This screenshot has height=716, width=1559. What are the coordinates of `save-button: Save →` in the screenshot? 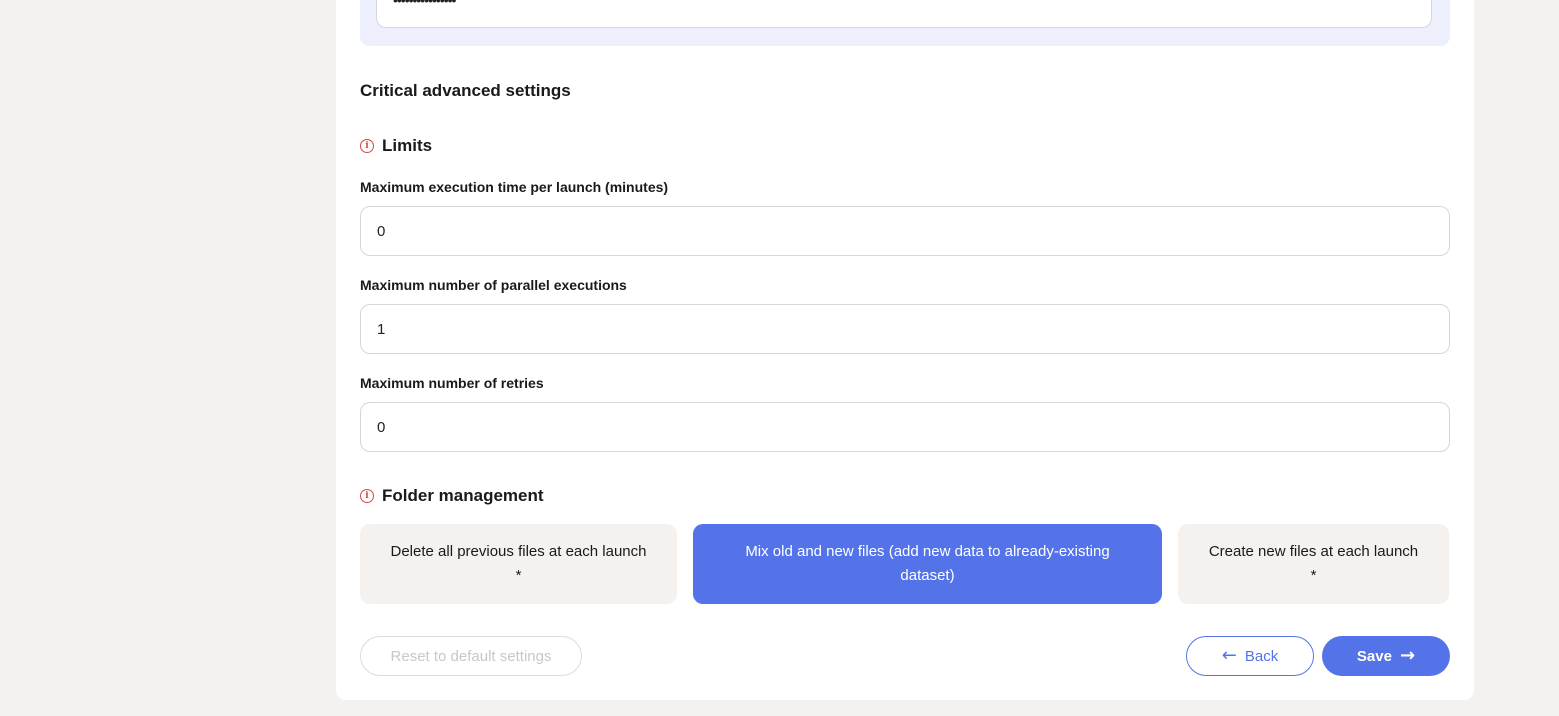 It's located at (1386, 656).